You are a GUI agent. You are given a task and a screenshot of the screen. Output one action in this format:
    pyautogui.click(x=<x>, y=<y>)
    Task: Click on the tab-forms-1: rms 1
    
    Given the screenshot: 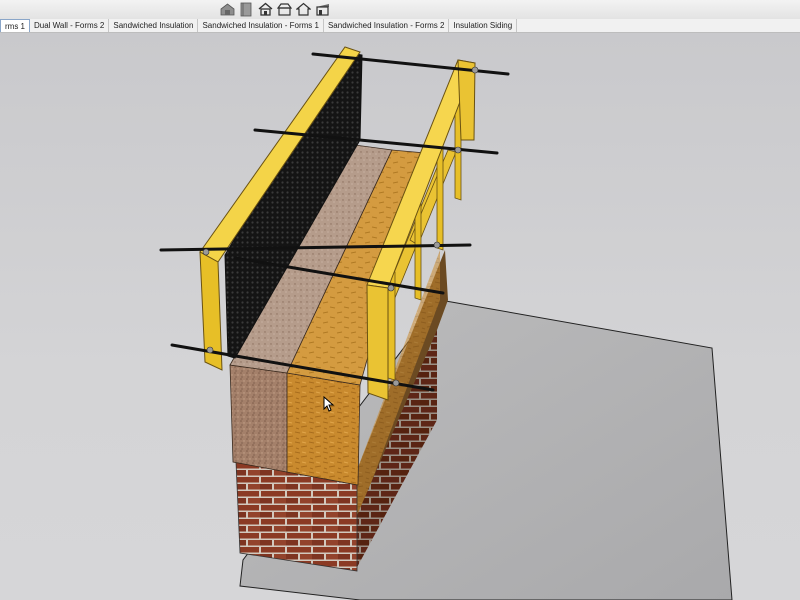 What is the action you would take?
    pyautogui.click(x=15, y=25)
    